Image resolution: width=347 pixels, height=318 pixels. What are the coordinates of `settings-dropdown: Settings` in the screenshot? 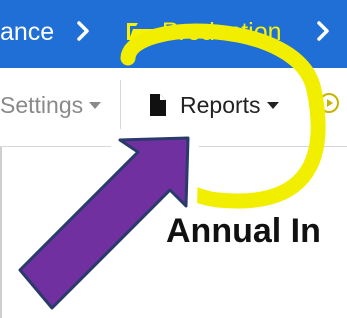 It's located at (51, 105).